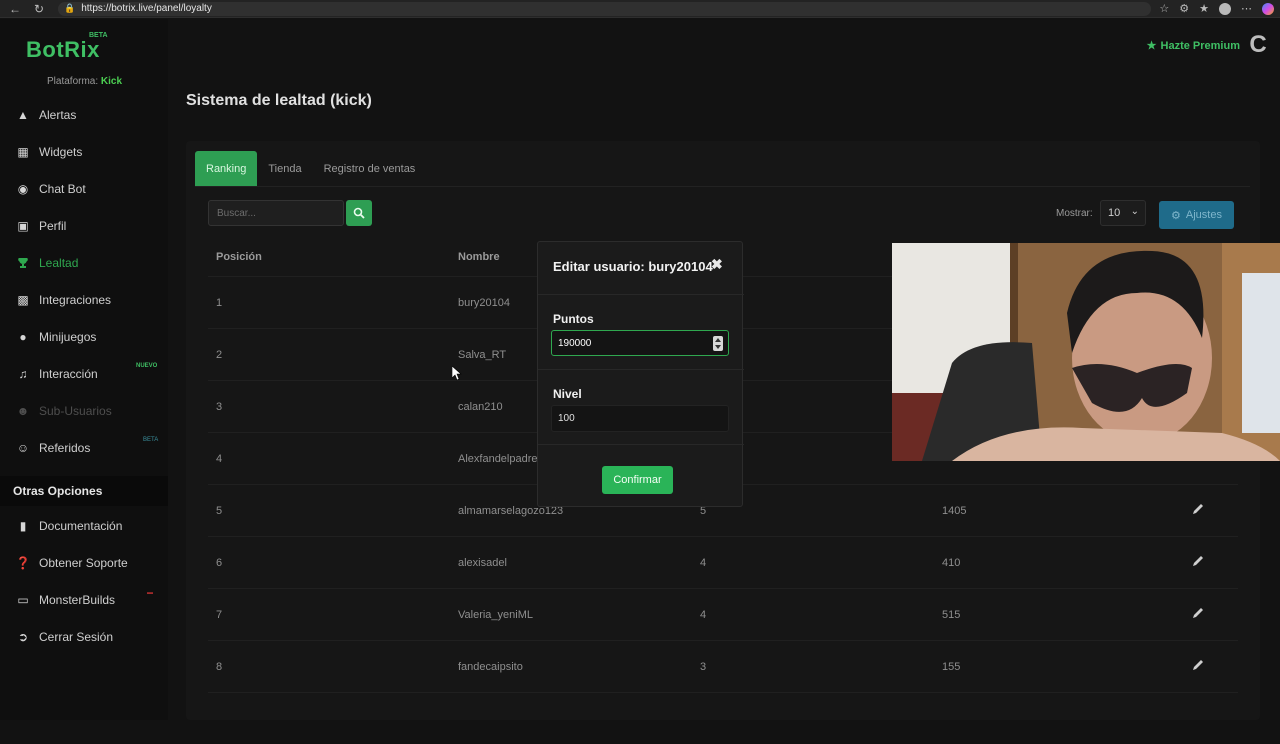  I want to click on sidebar-item-label: Integraciones, so click(75, 300).